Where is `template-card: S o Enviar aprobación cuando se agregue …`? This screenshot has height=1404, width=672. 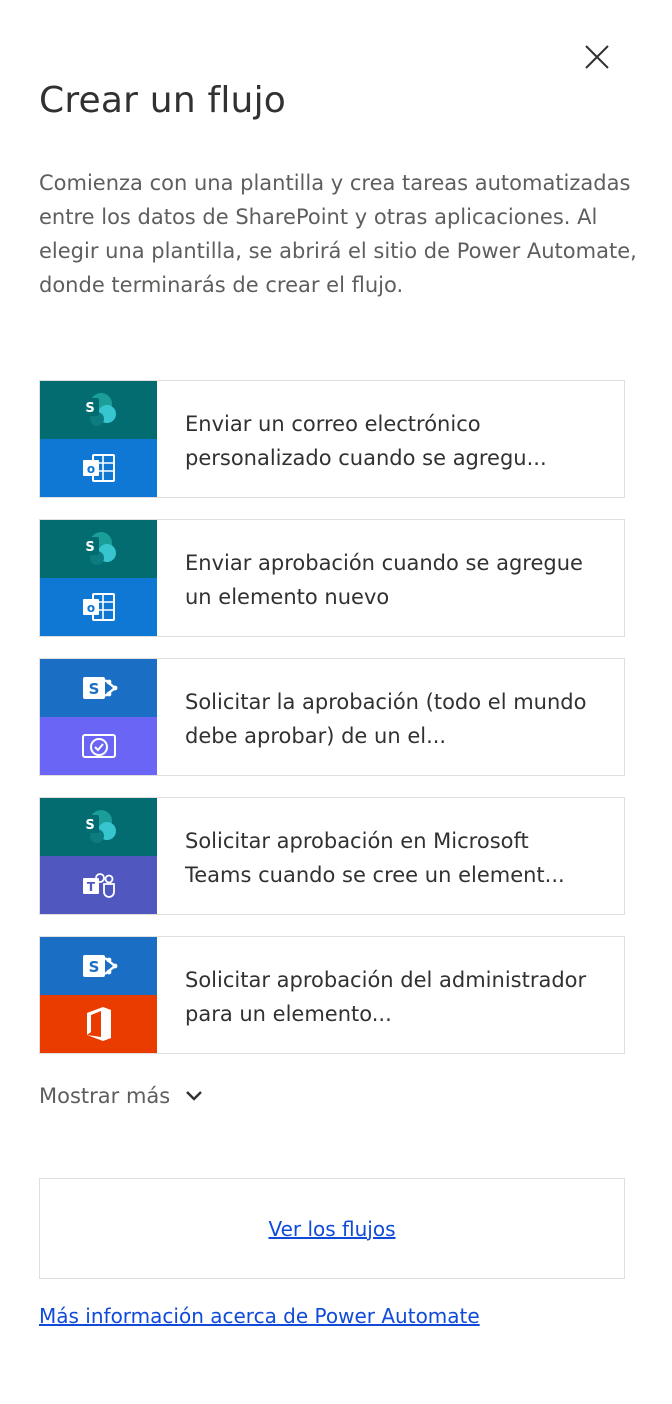 template-card: S o Enviar aprobación cuando se agregue … is located at coordinates (332, 578).